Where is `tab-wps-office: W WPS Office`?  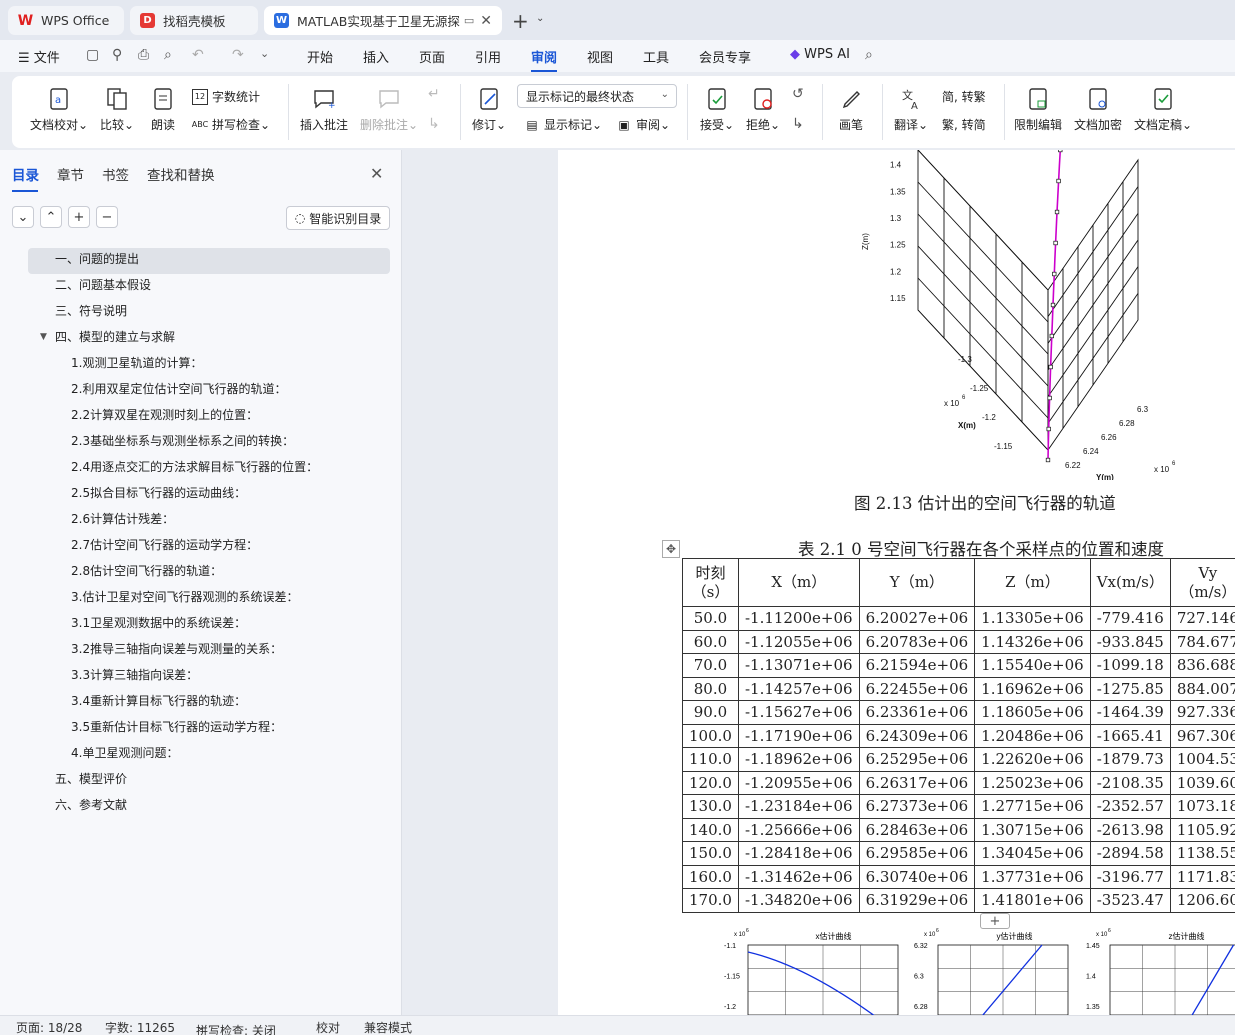 tab-wps-office: W WPS Office is located at coordinates (66, 20).